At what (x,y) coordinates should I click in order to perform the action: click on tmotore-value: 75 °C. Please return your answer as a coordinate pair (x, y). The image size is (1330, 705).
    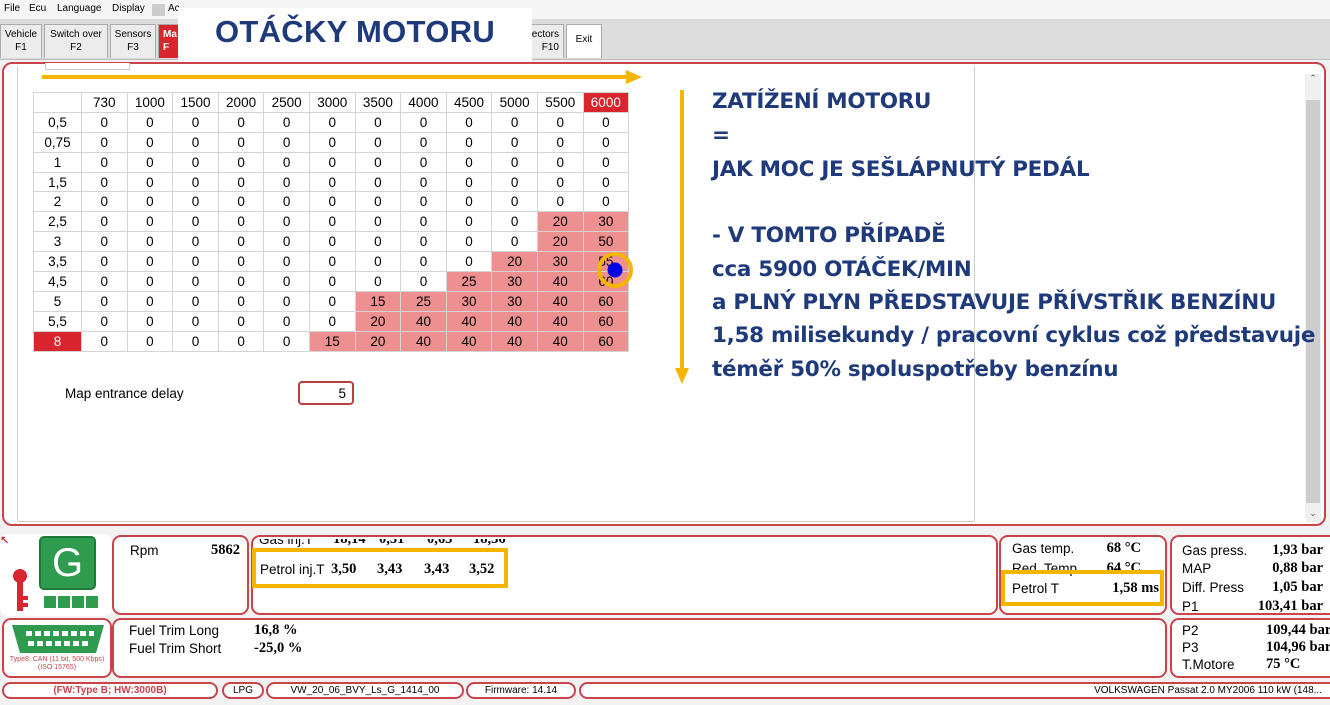
    Looking at the image, I should click on (1283, 664).